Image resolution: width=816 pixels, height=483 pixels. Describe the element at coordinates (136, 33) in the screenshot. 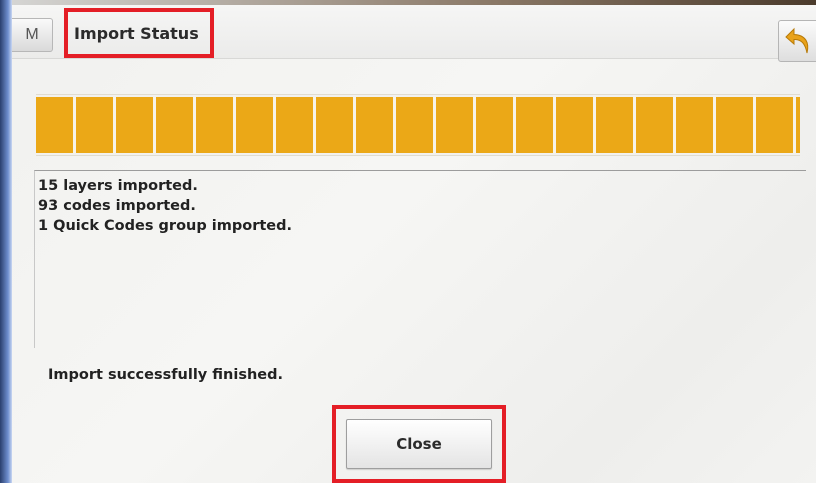

I see `page-title: Import Status` at that location.